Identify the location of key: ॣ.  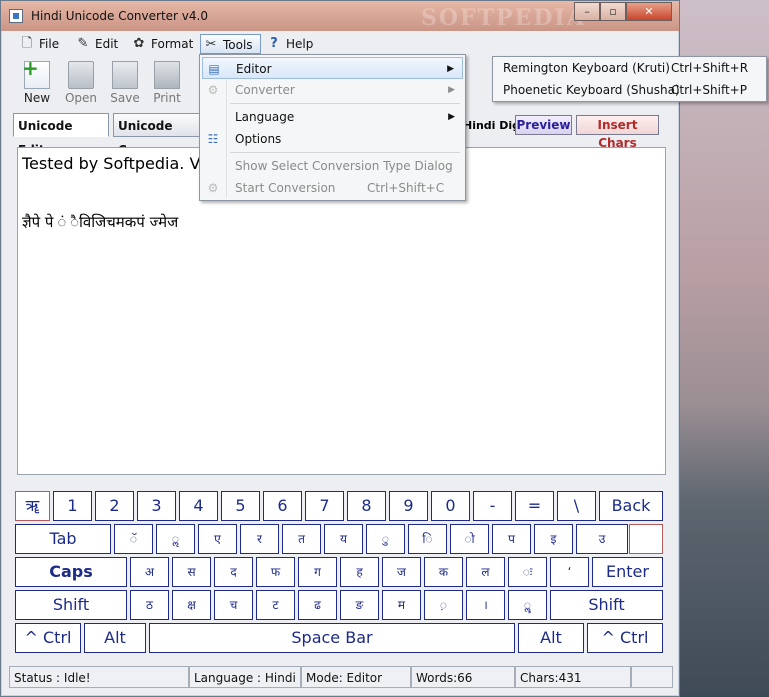
(527, 605).